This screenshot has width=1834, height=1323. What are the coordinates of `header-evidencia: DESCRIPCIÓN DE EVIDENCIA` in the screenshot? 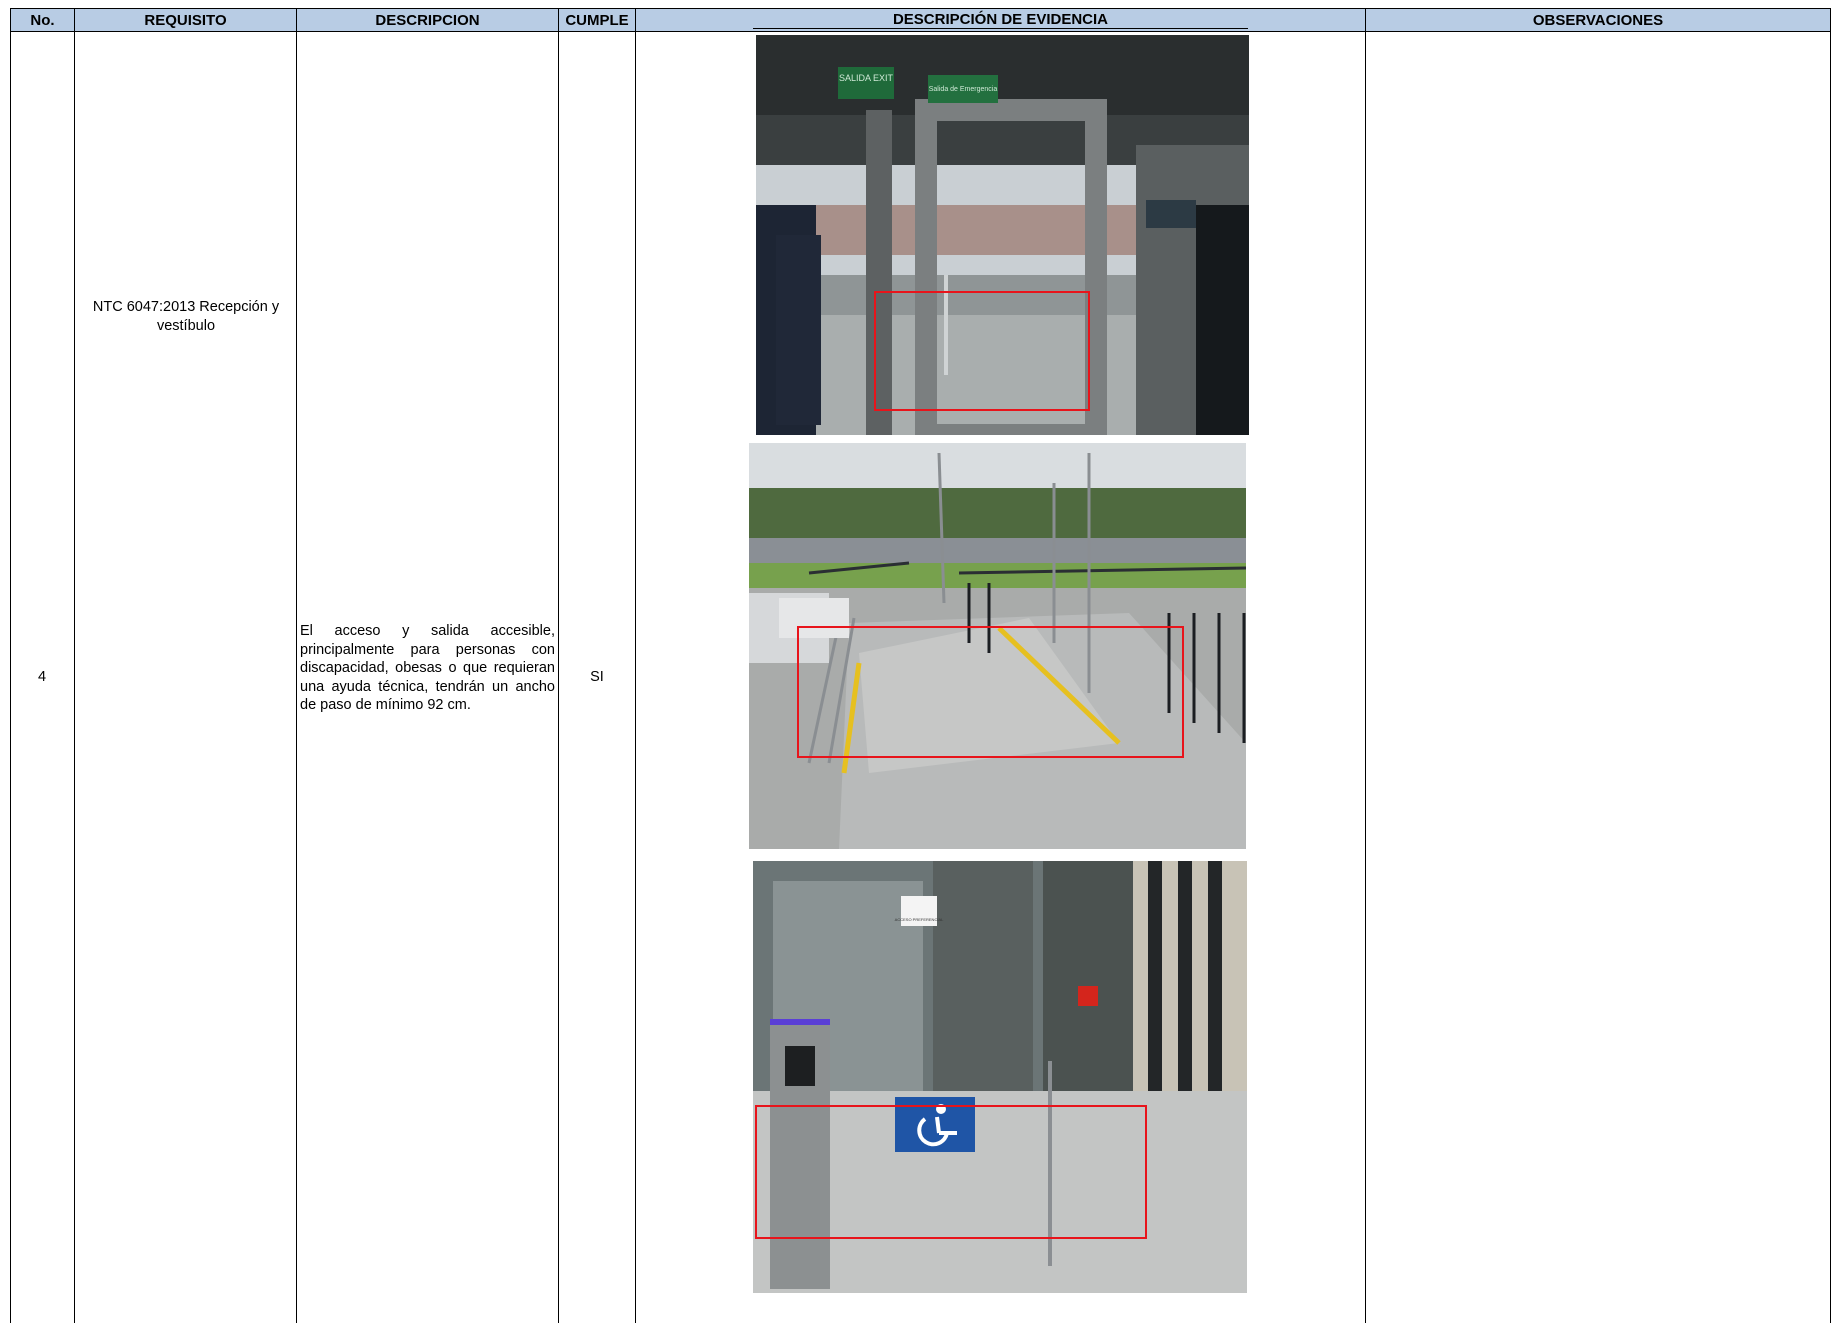 It's located at (1000, 20).